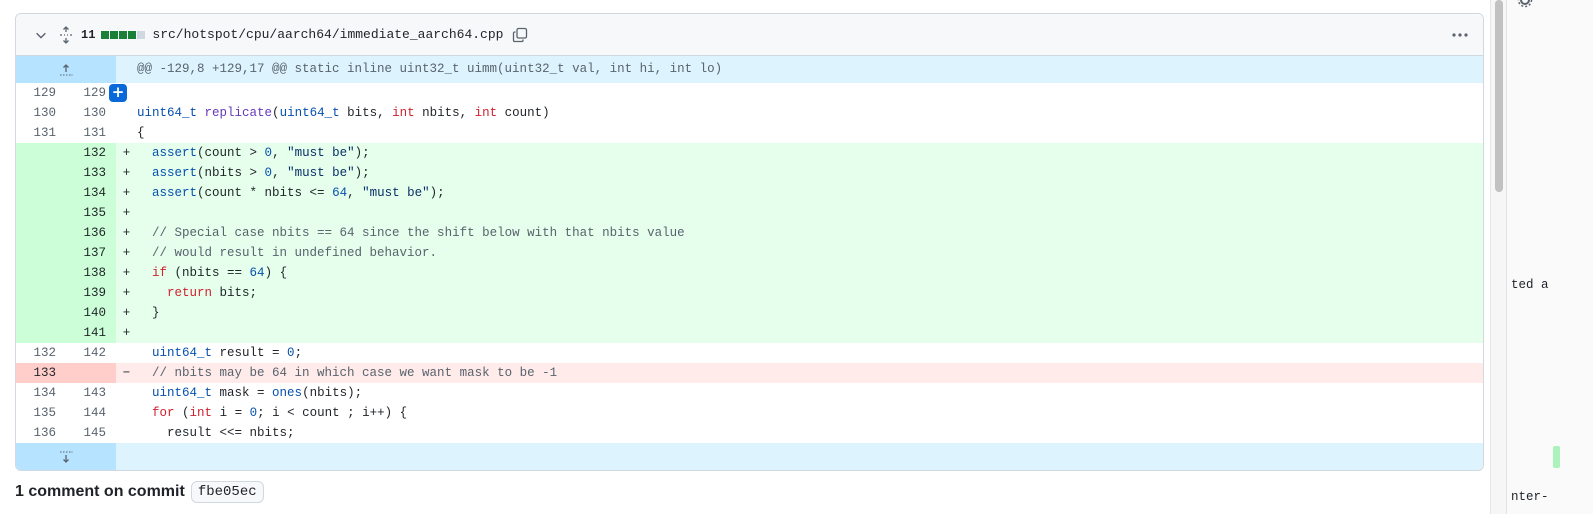 The image size is (1593, 514). Describe the element at coordinates (41, 373) in the screenshot. I see `old-line-number: 133` at that location.